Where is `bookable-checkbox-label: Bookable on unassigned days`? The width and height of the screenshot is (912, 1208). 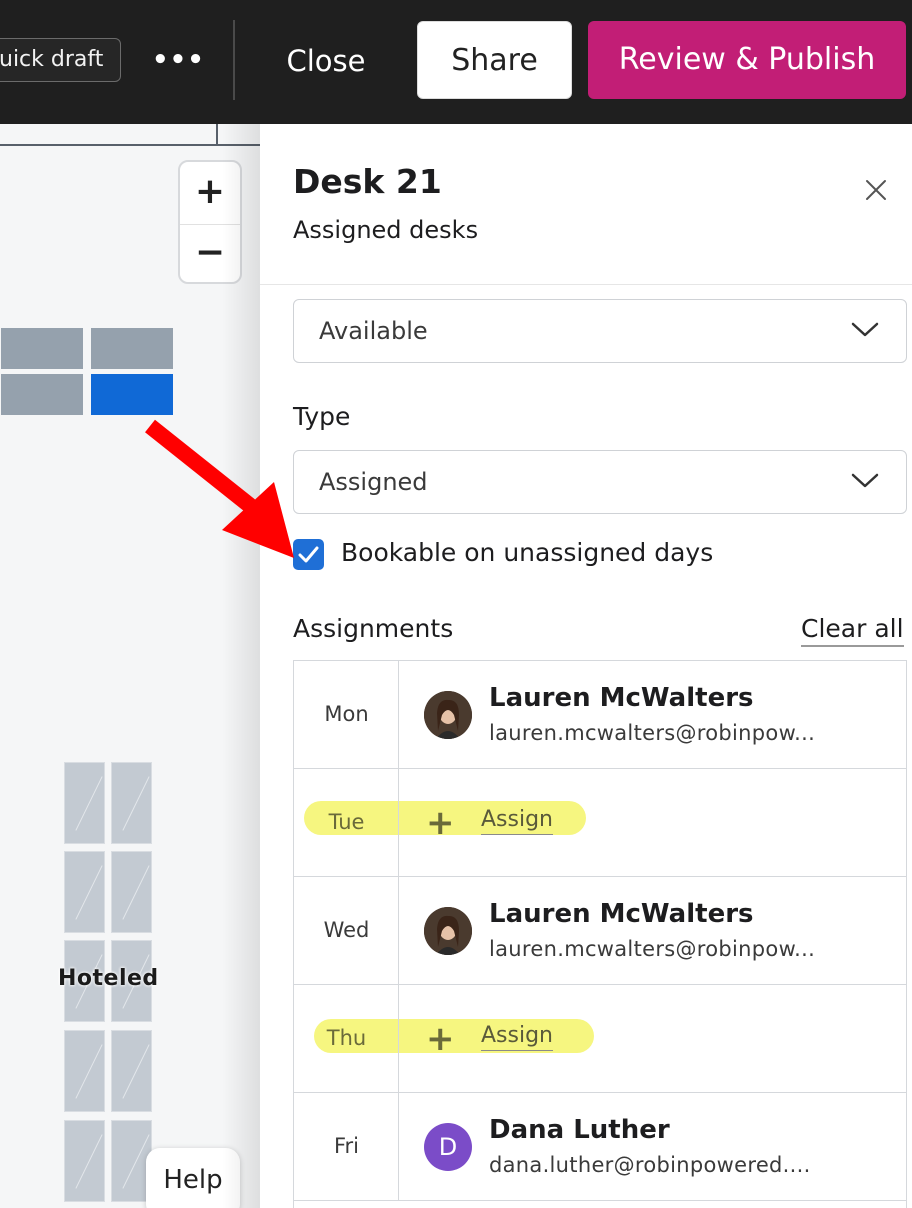
bookable-checkbox-label: Bookable on unassigned days is located at coordinates (527, 552).